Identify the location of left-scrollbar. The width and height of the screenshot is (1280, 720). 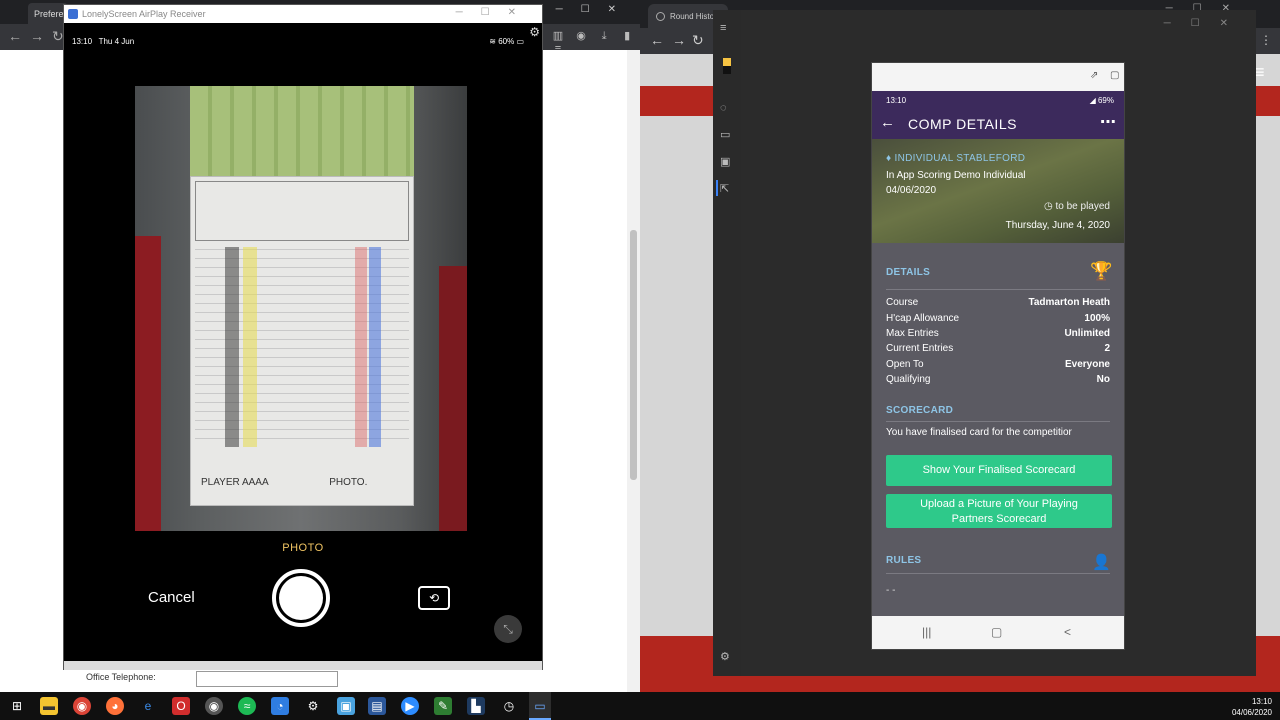
(633, 371).